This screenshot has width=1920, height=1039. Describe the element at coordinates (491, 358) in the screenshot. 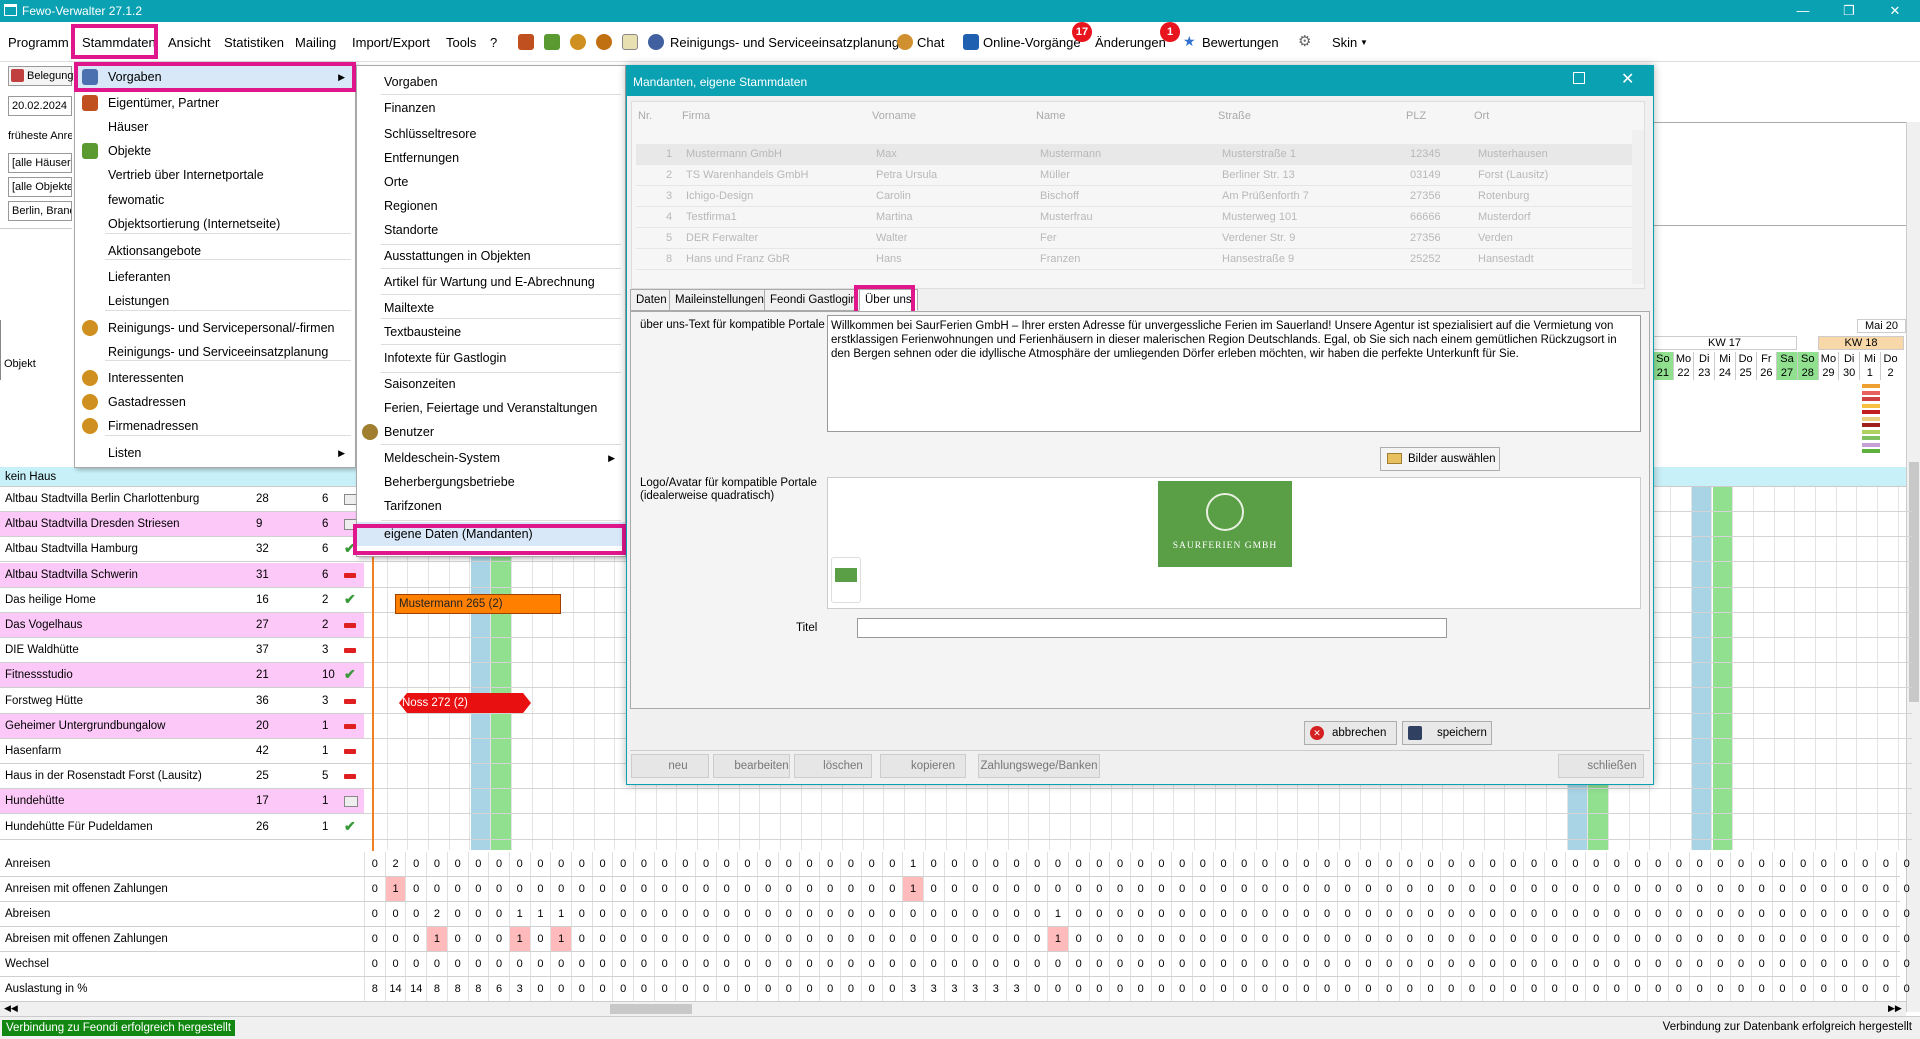

I see `submenu-item: Infotexte für Gastlogin` at that location.